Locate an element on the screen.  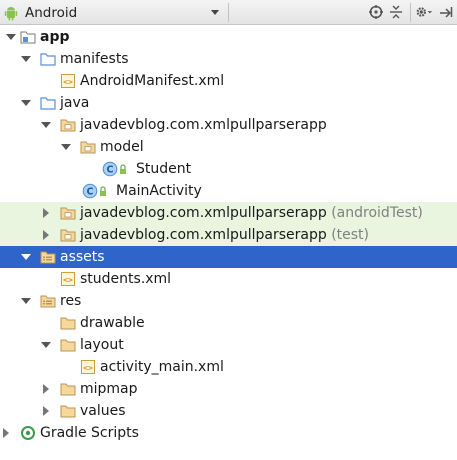
source-set-suffix: (androidTest) is located at coordinates (377, 213).